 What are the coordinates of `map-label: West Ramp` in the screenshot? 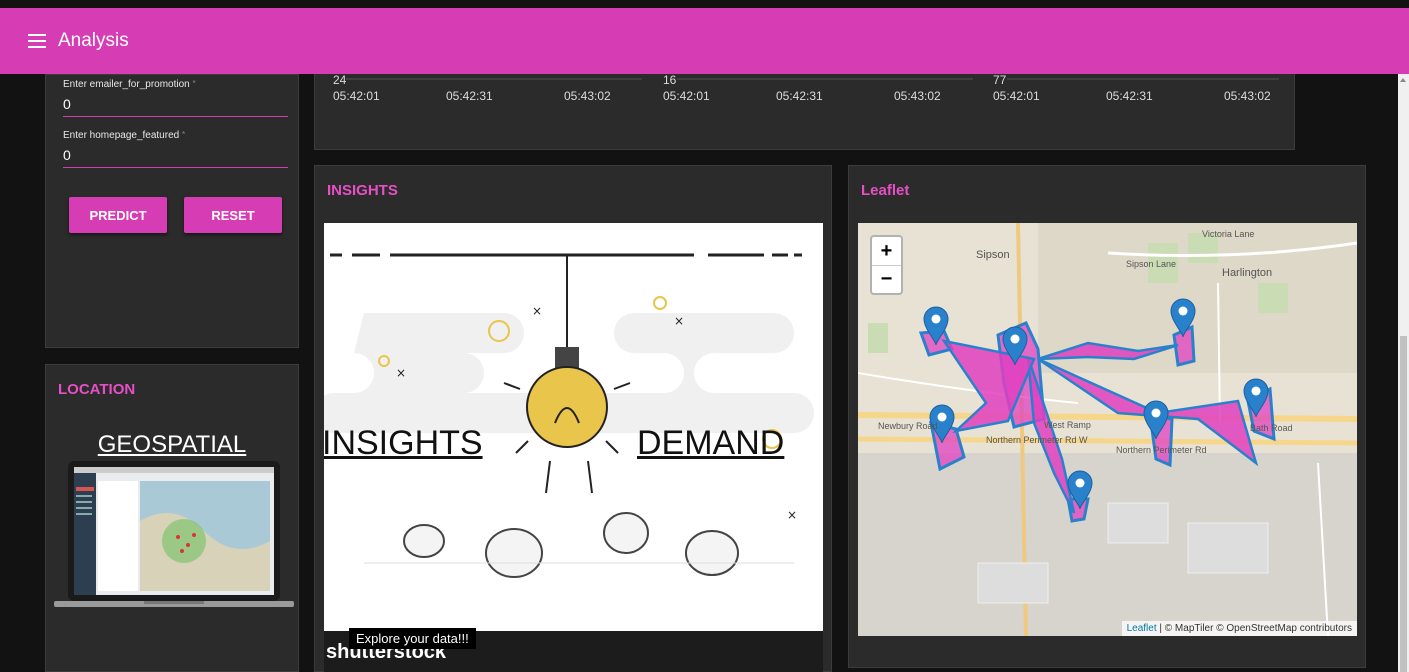 It's located at (1067, 425).